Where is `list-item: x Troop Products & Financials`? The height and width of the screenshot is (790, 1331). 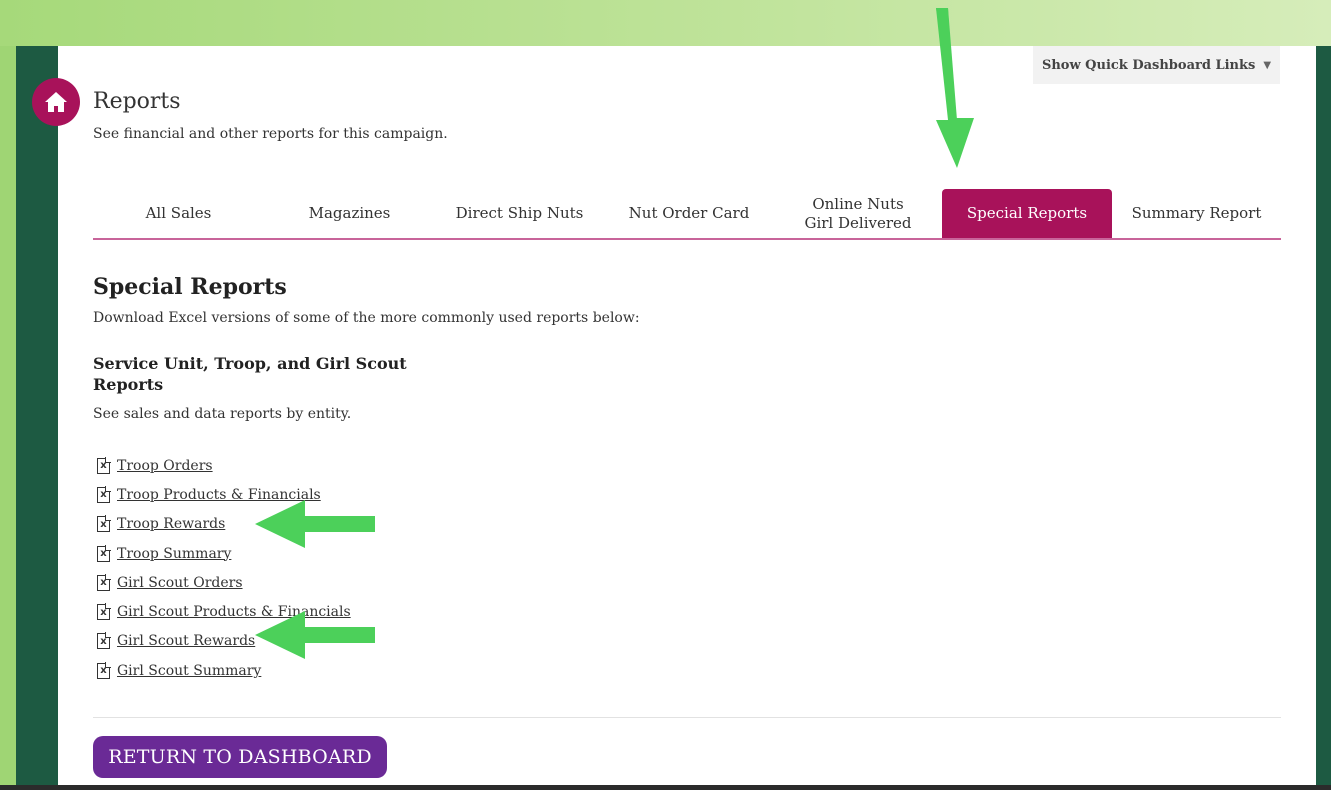 list-item: x Troop Products & Financials is located at coordinates (224, 494).